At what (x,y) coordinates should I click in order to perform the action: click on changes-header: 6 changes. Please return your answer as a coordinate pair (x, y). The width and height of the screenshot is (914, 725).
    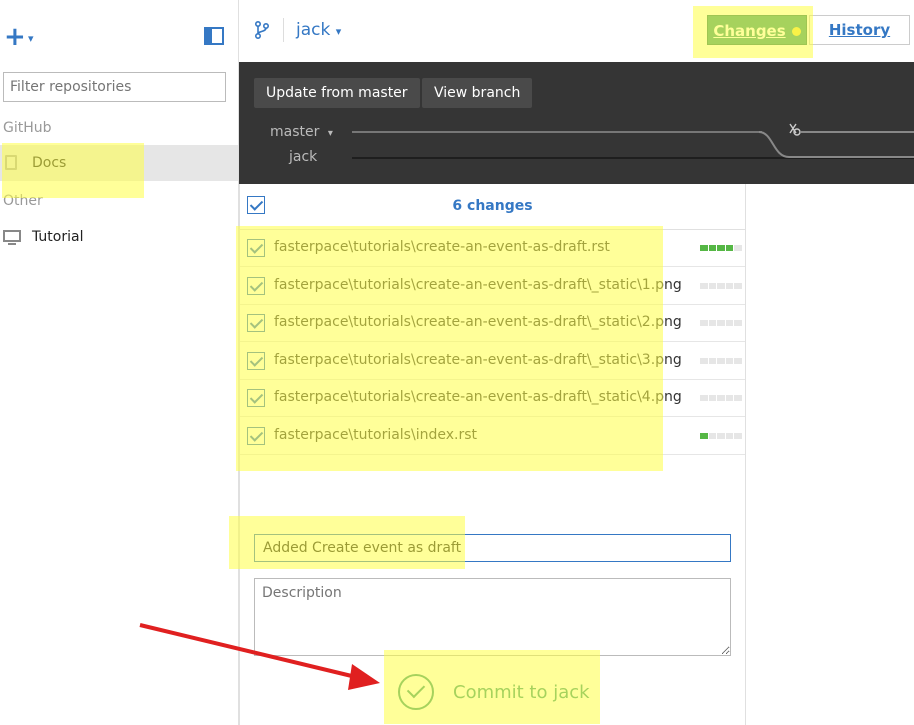
    Looking at the image, I should click on (492, 207).